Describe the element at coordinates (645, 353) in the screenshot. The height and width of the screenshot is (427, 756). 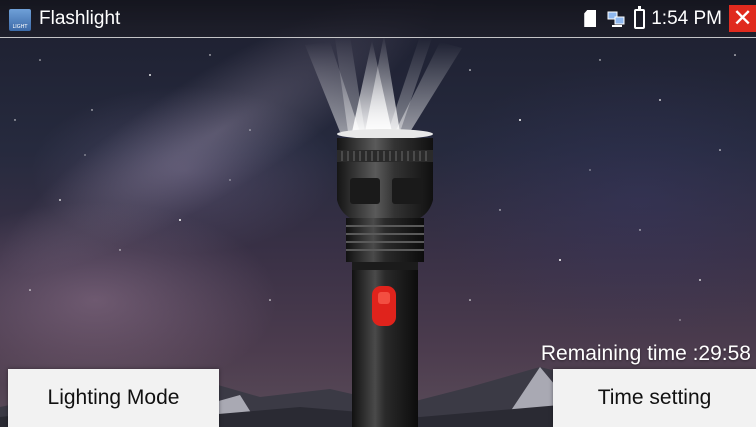
I see `remaining-time-label: Remaining time :29:58` at that location.